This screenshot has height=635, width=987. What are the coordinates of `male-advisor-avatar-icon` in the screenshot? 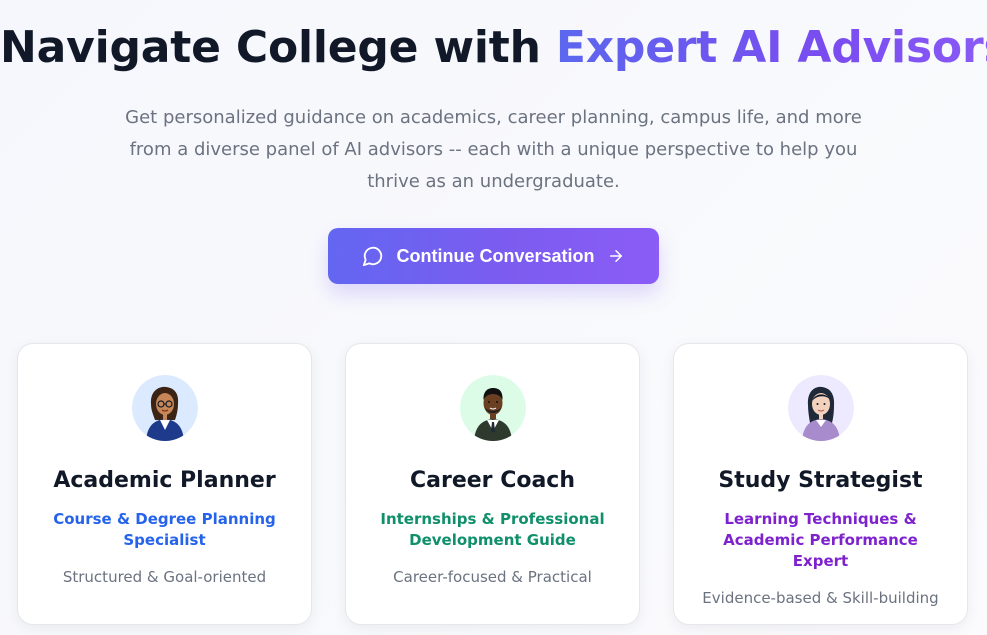 It's located at (492, 408).